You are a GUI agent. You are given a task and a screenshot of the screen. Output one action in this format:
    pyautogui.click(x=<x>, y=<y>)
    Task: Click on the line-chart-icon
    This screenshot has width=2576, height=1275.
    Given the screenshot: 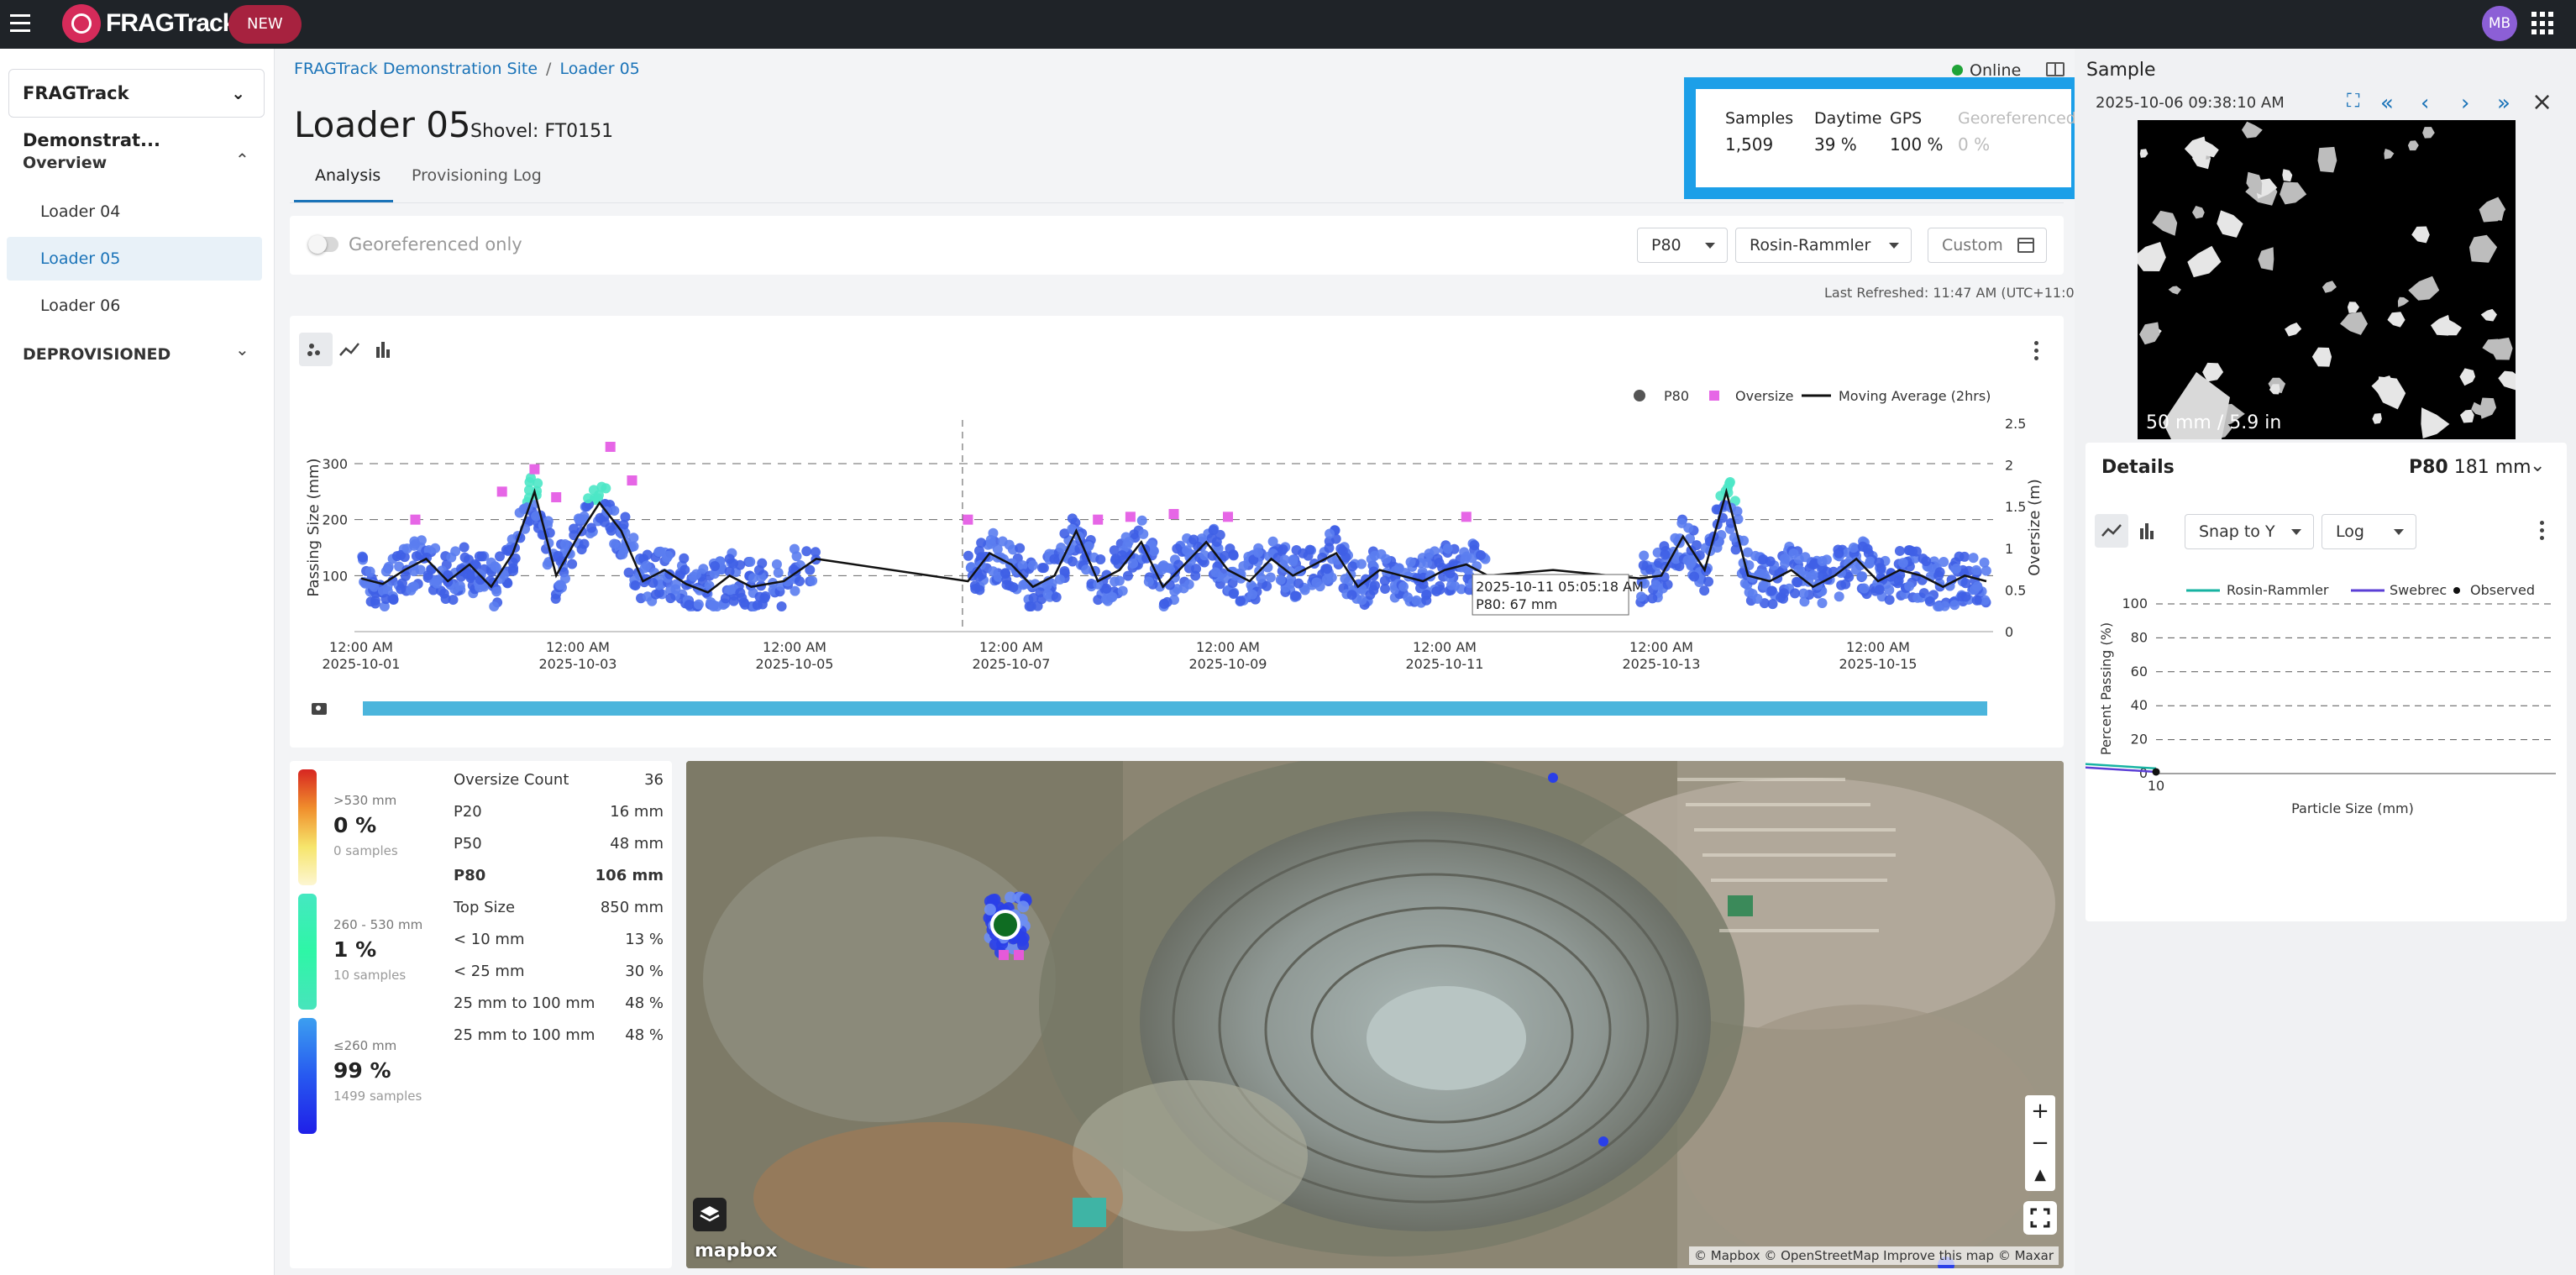 What is the action you would take?
    pyautogui.click(x=2111, y=530)
    